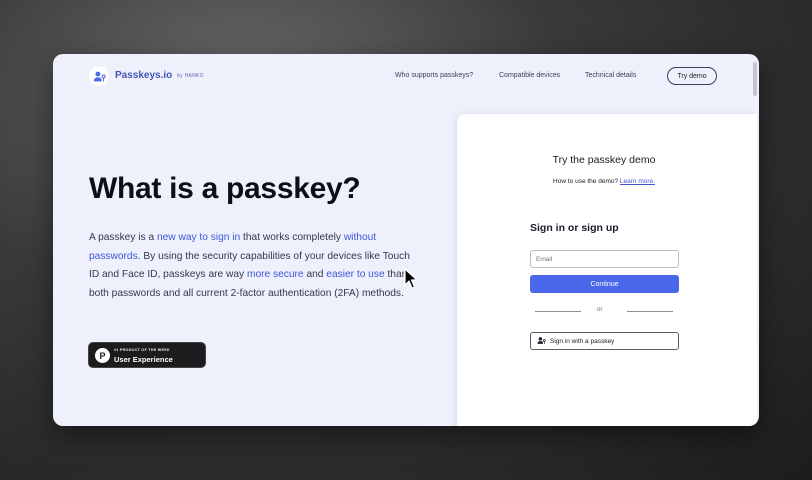 The height and width of the screenshot is (480, 812). I want to click on link-more-secure: more secure, so click(275, 274).